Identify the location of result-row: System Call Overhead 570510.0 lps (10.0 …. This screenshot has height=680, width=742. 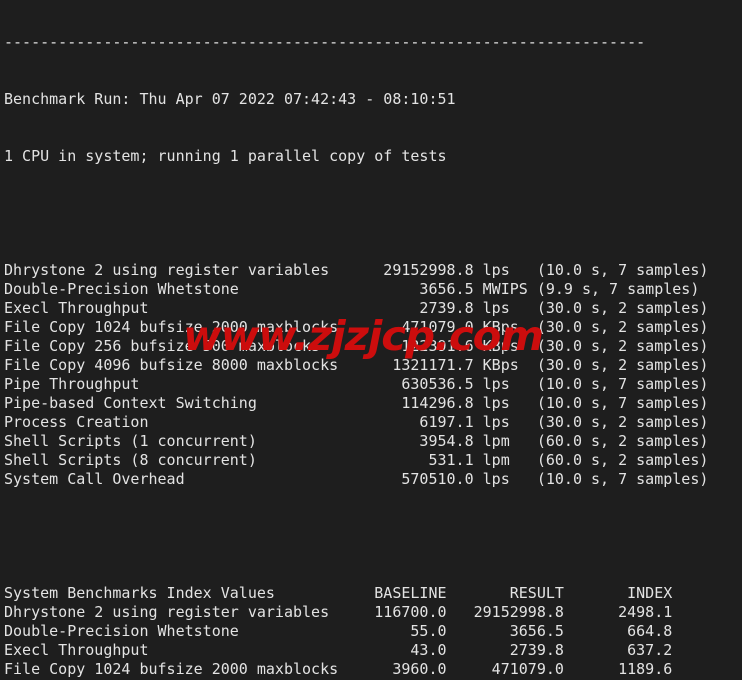
(356, 479).